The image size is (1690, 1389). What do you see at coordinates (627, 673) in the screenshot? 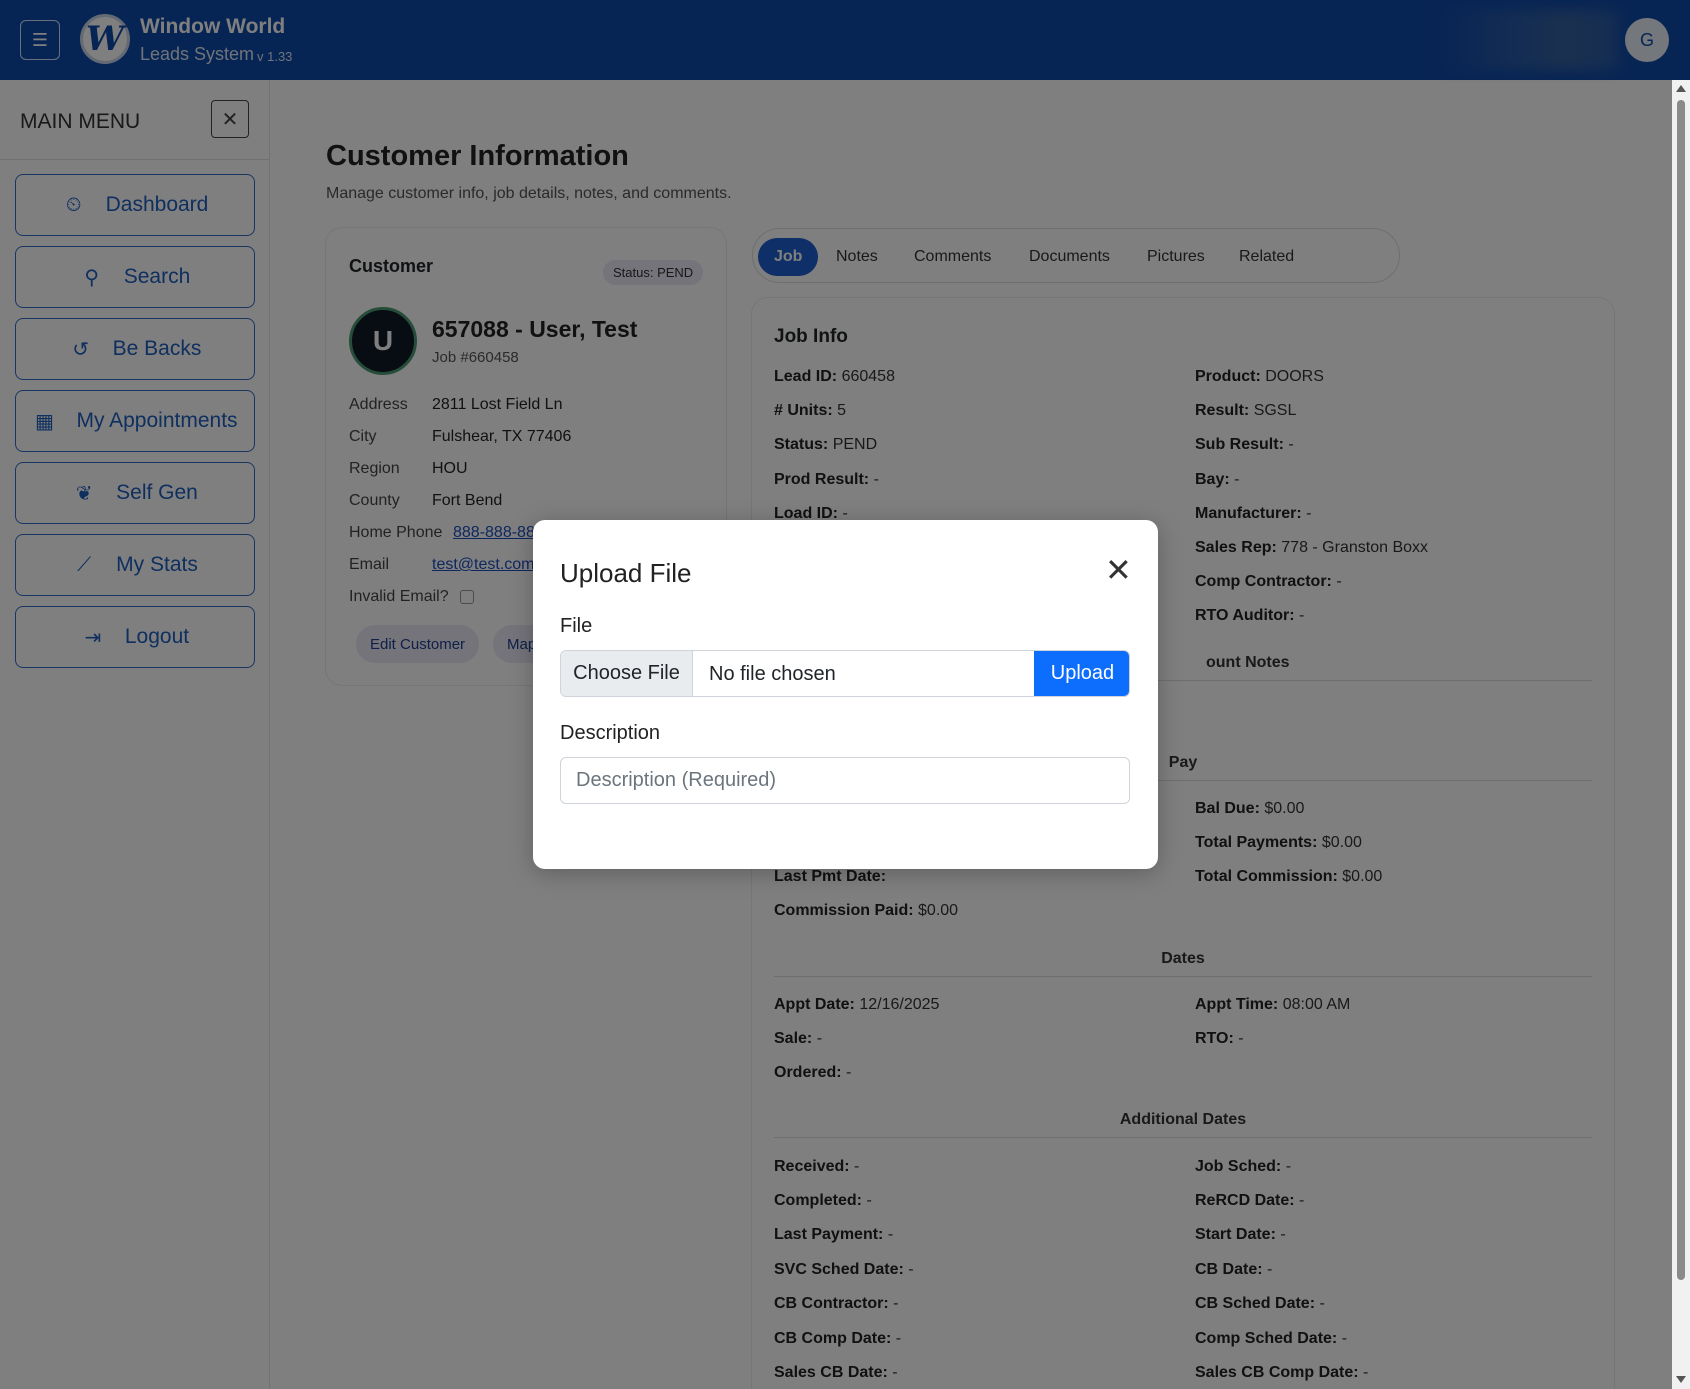
I see `choose-file-button: Choose File` at bounding box center [627, 673].